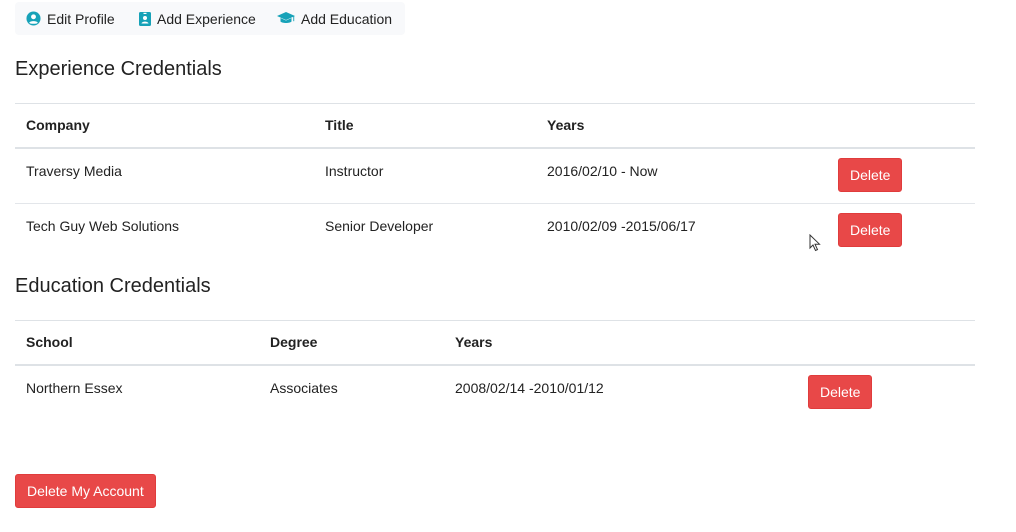 The width and height of the screenshot is (1016, 532). Describe the element at coordinates (602, 170) in the screenshot. I see `years-cell: 2016/02/10 - Now` at that location.